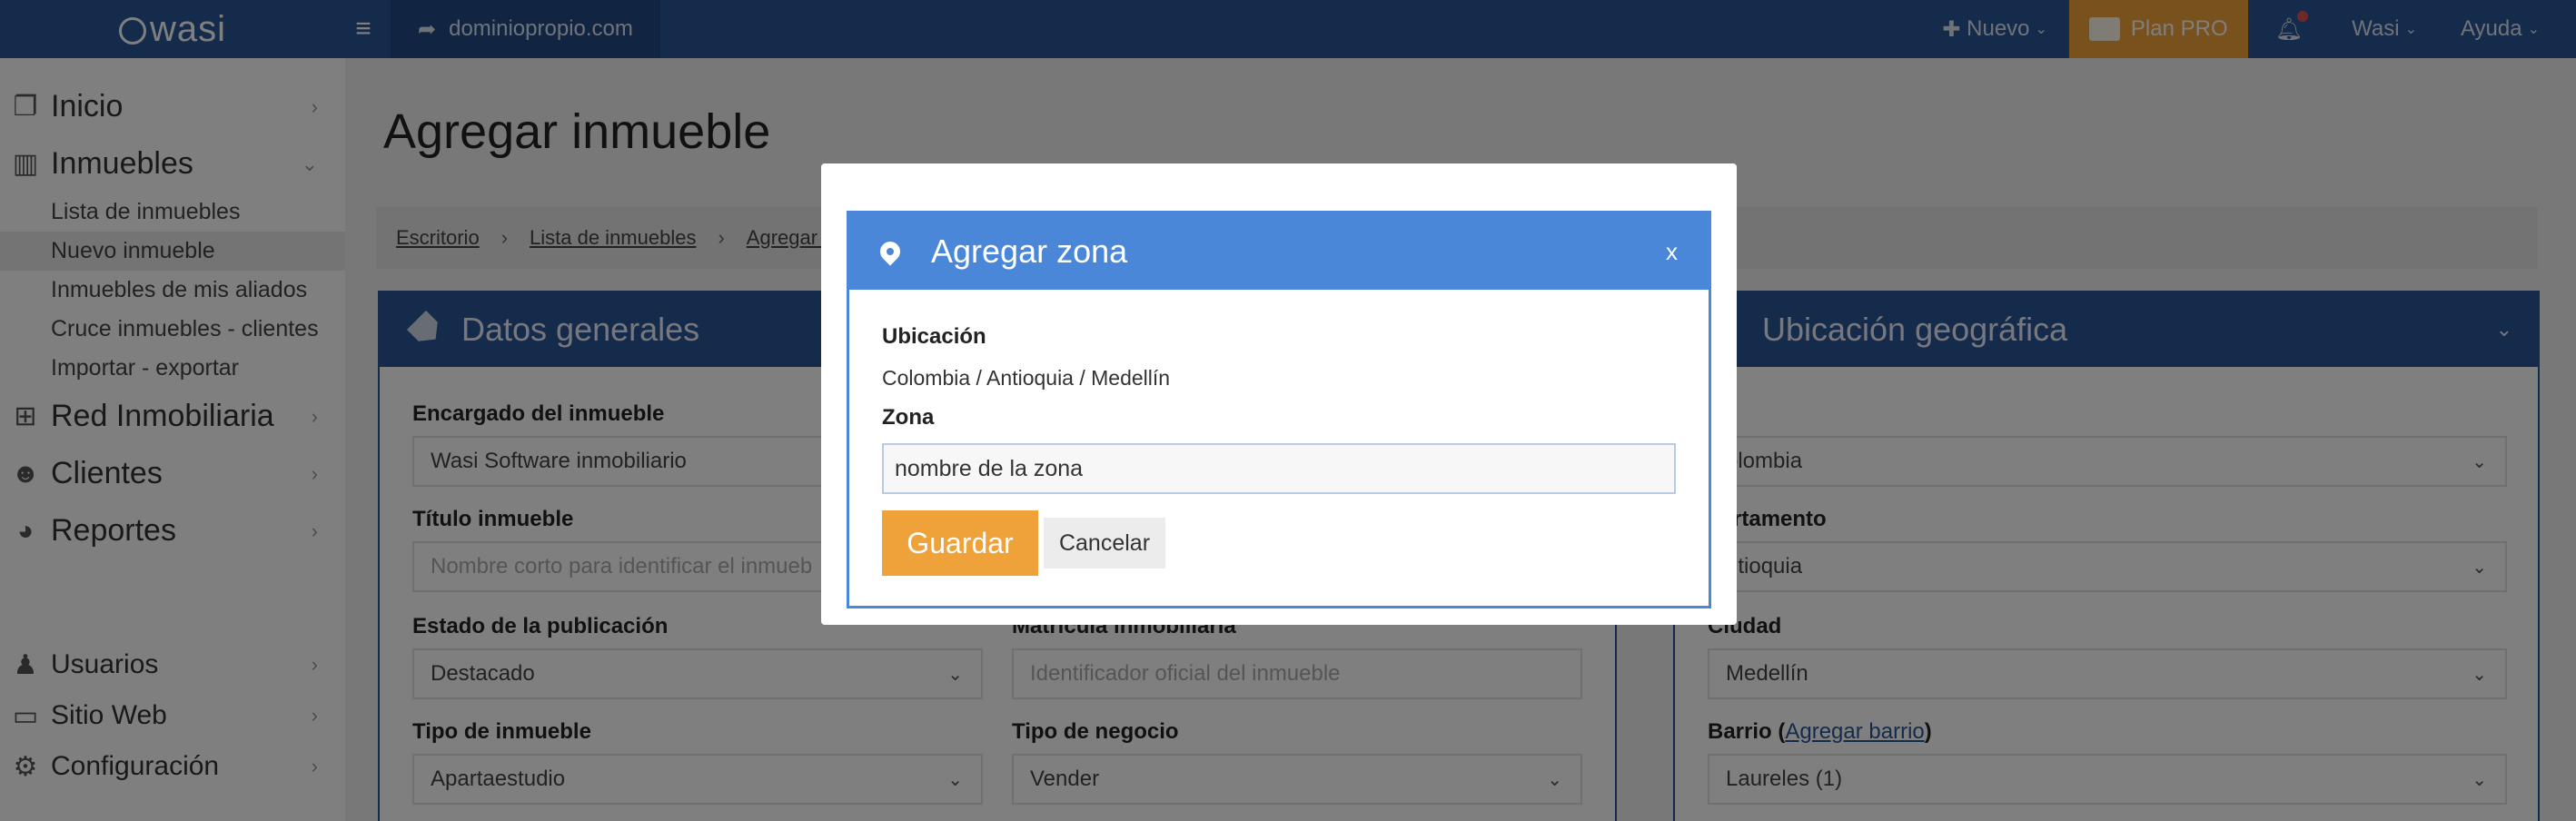  I want to click on close-button: x, so click(1672, 252).